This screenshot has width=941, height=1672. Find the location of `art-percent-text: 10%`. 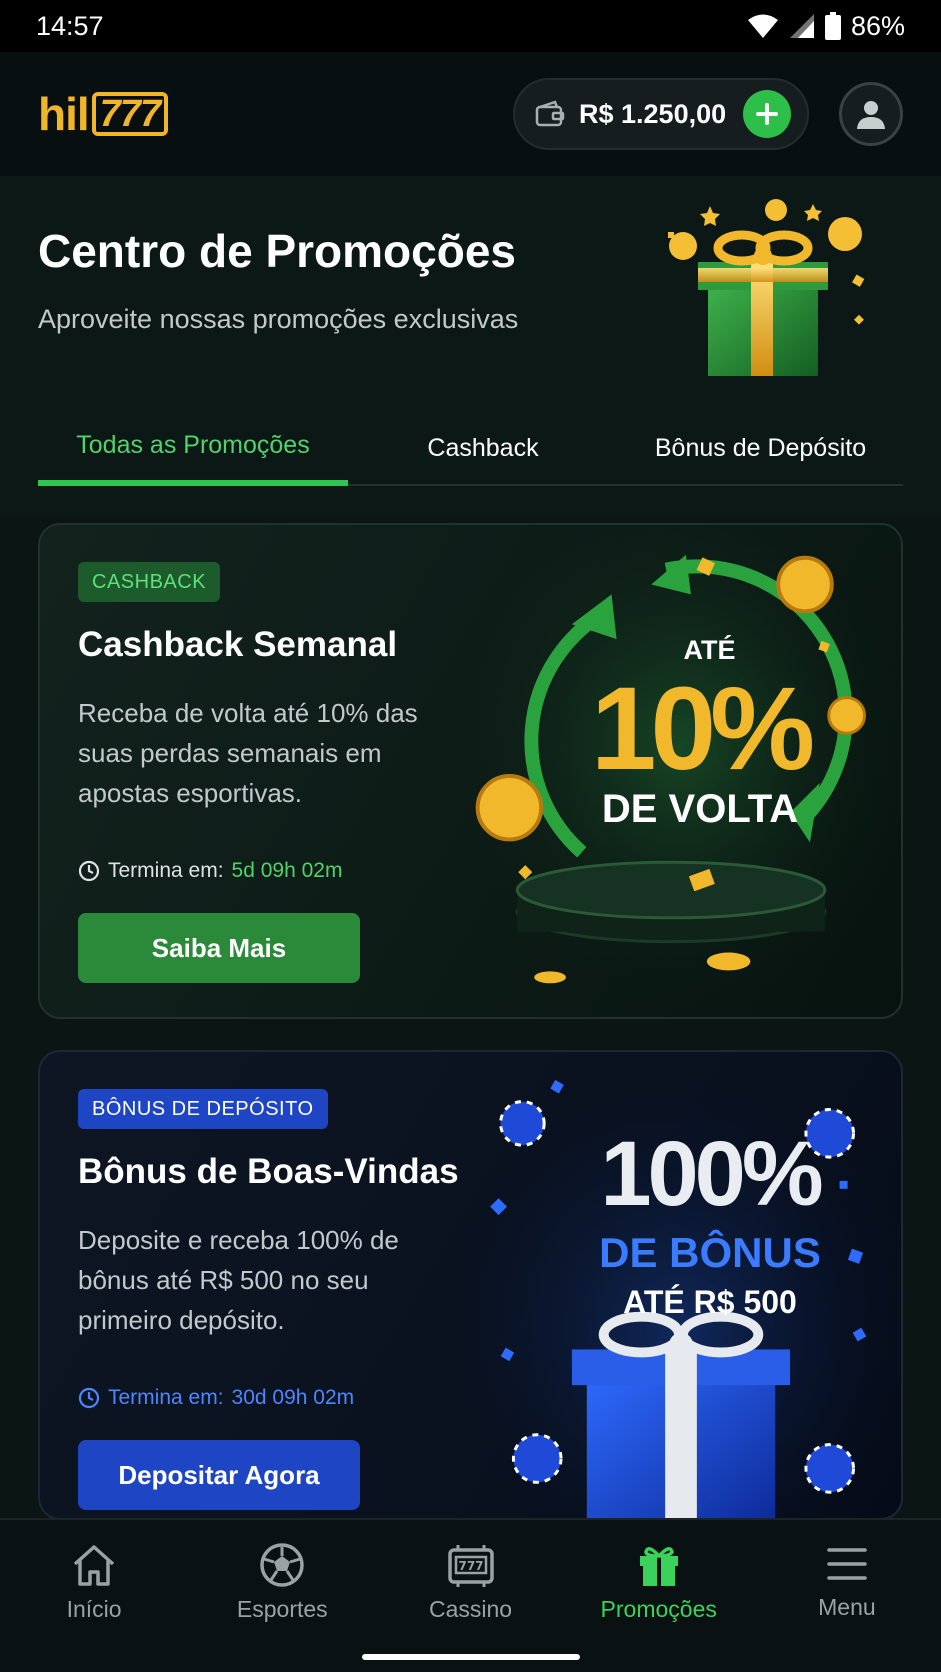

art-percent-text: 10% is located at coordinates (702, 729).